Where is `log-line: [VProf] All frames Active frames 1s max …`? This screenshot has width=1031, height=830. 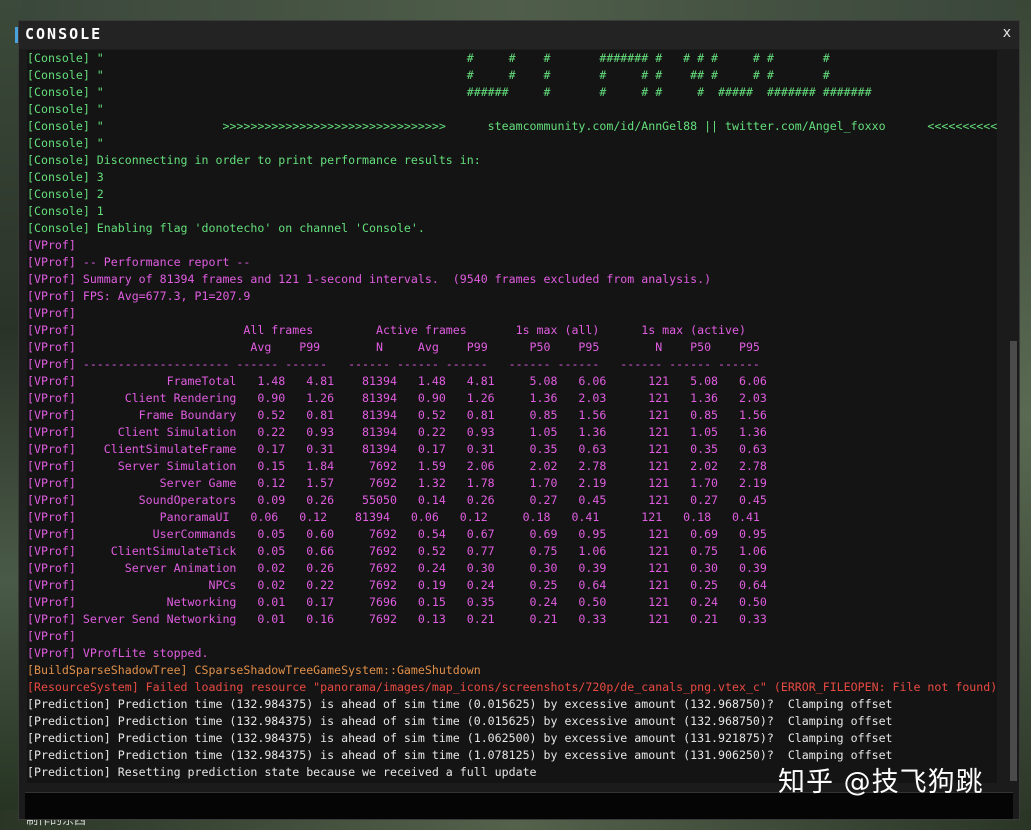
log-line: [VProf] All frames Active frames 1s max … is located at coordinates (386, 330).